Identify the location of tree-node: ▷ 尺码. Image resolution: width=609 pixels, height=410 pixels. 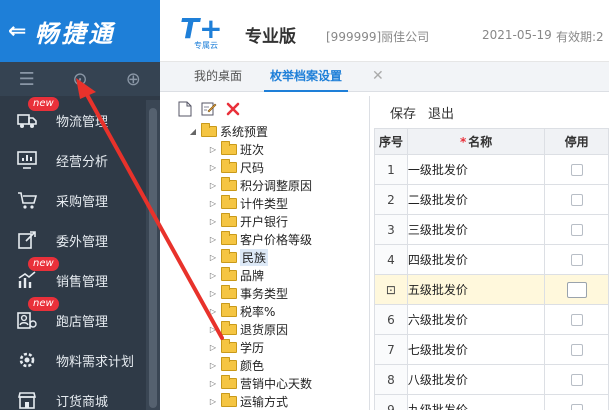
(235, 167).